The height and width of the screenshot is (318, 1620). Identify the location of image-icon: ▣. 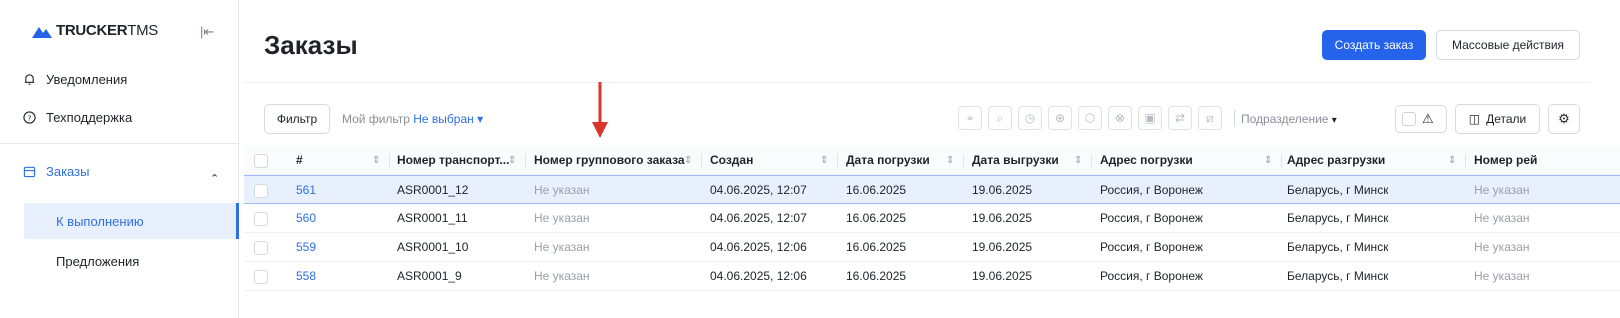
(1150, 118).